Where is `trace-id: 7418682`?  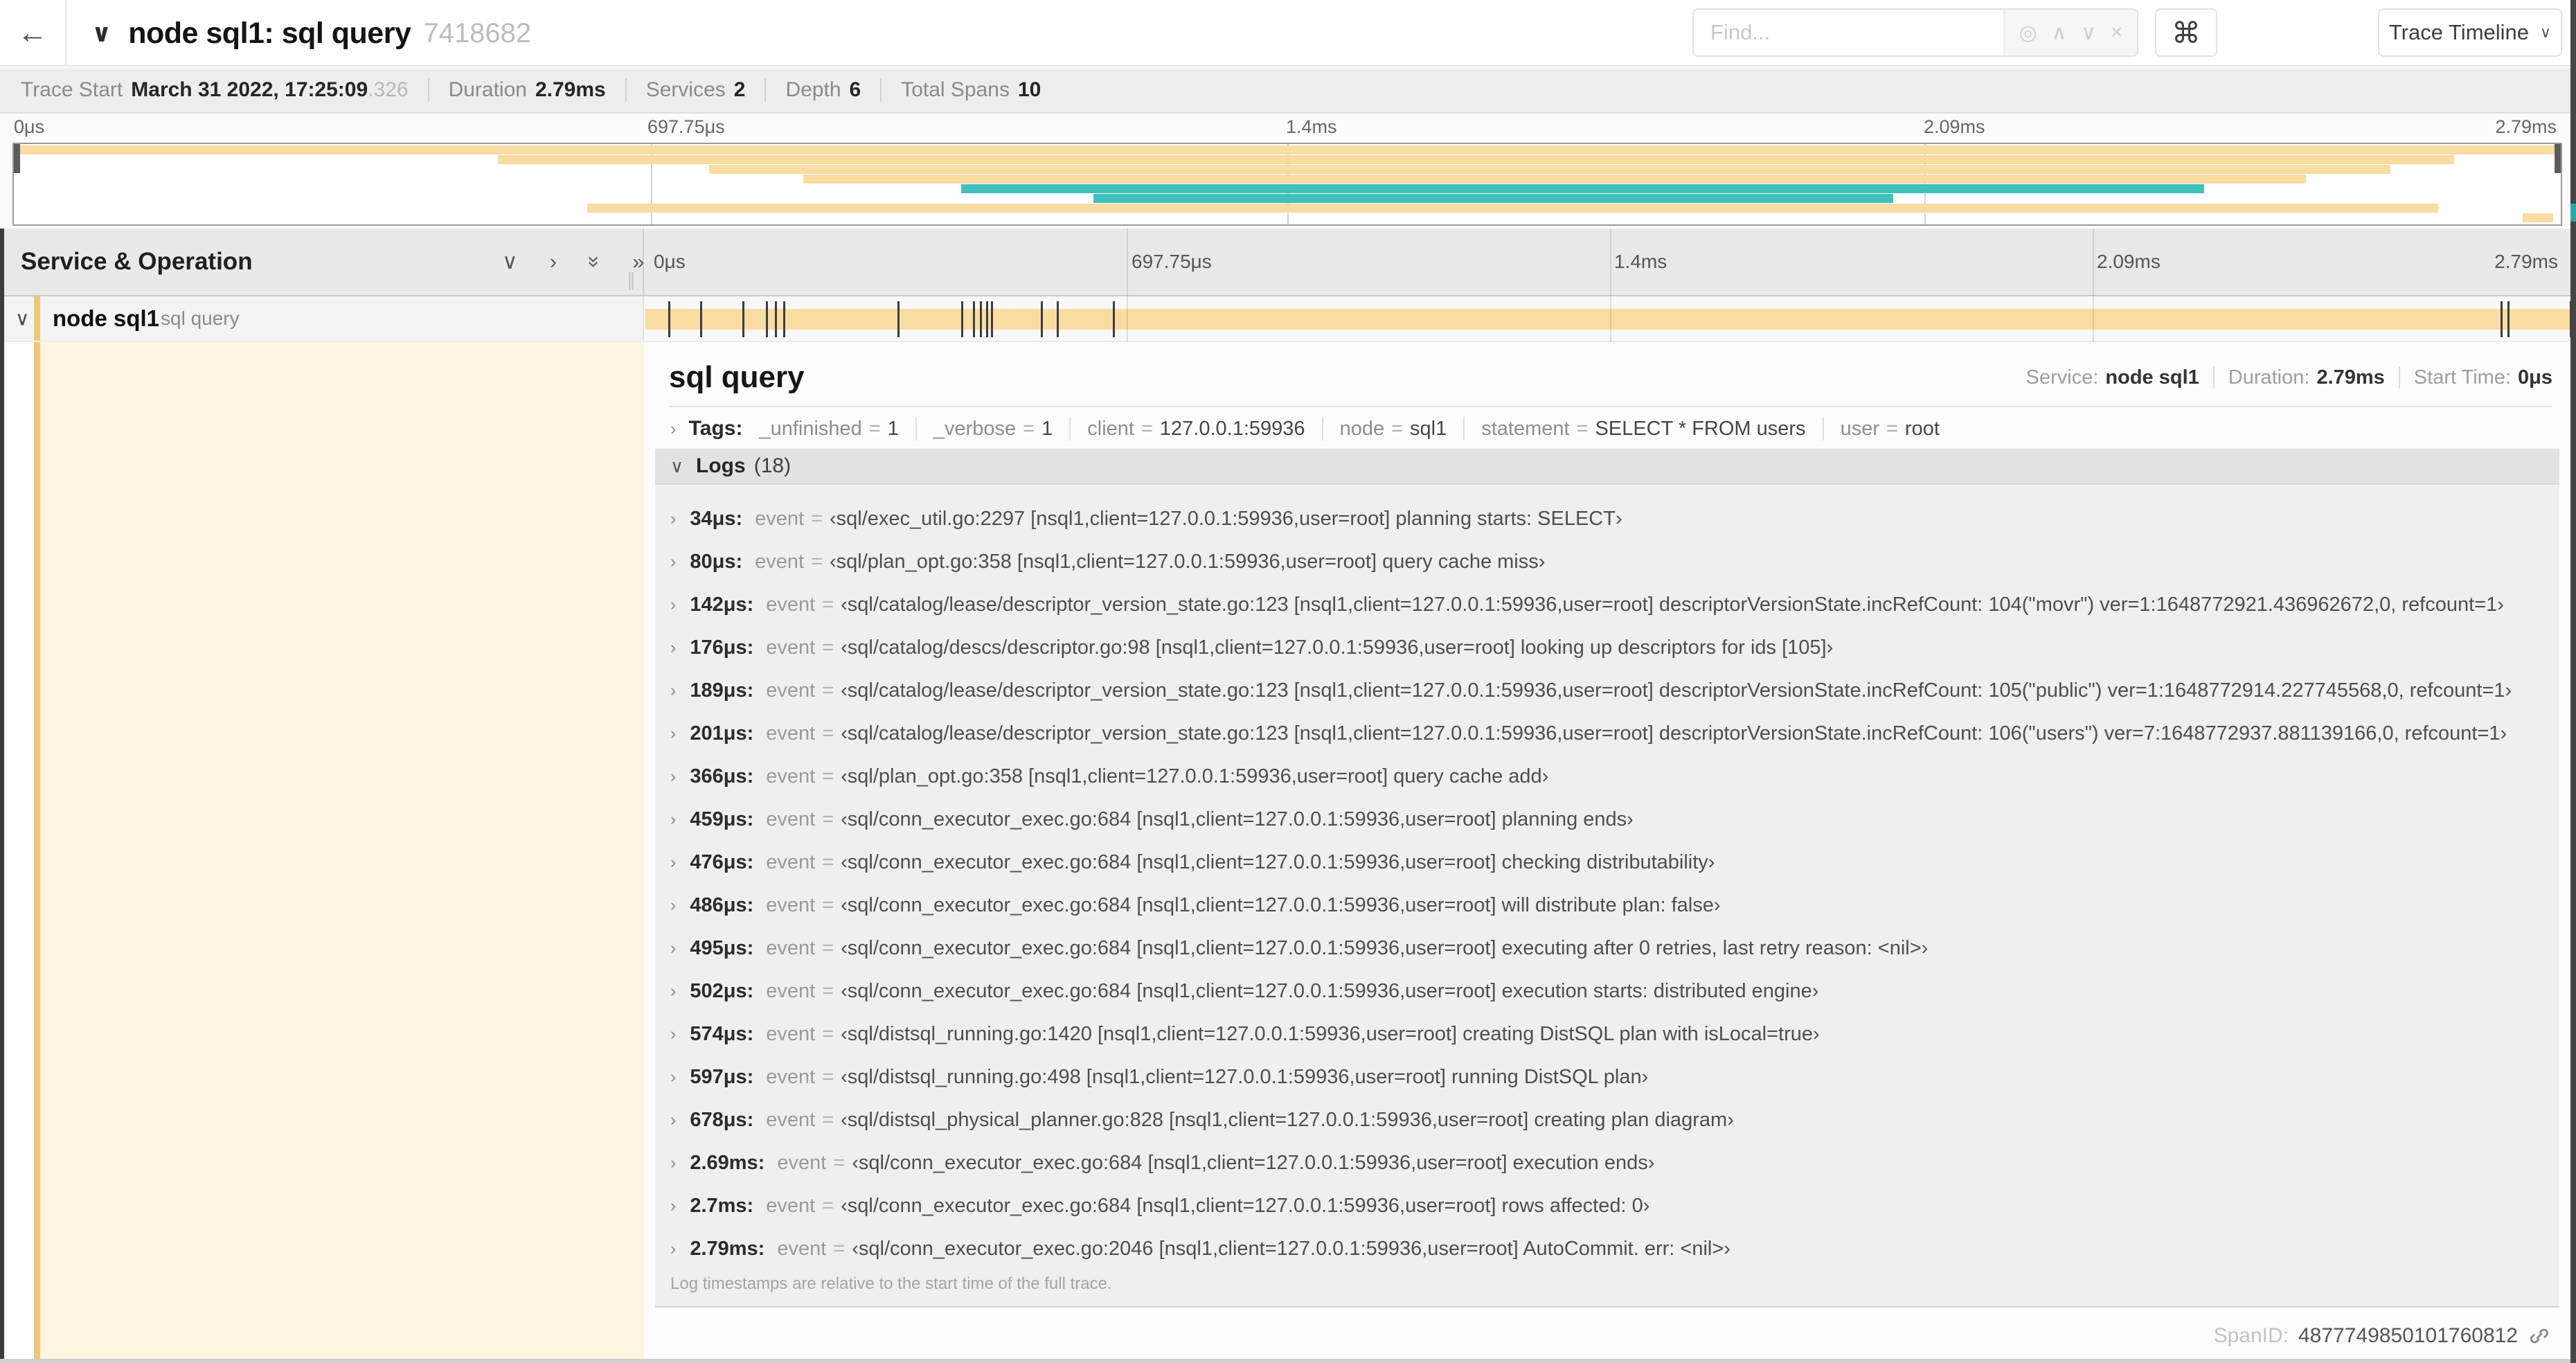
trace-id: 7418682 is located at coordinates (478, 33).